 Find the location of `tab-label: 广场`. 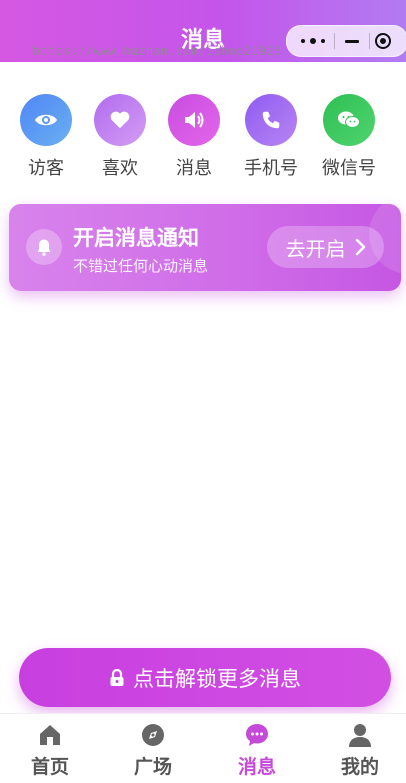

tab-label: 广场 is located at coordinates (152, 767).